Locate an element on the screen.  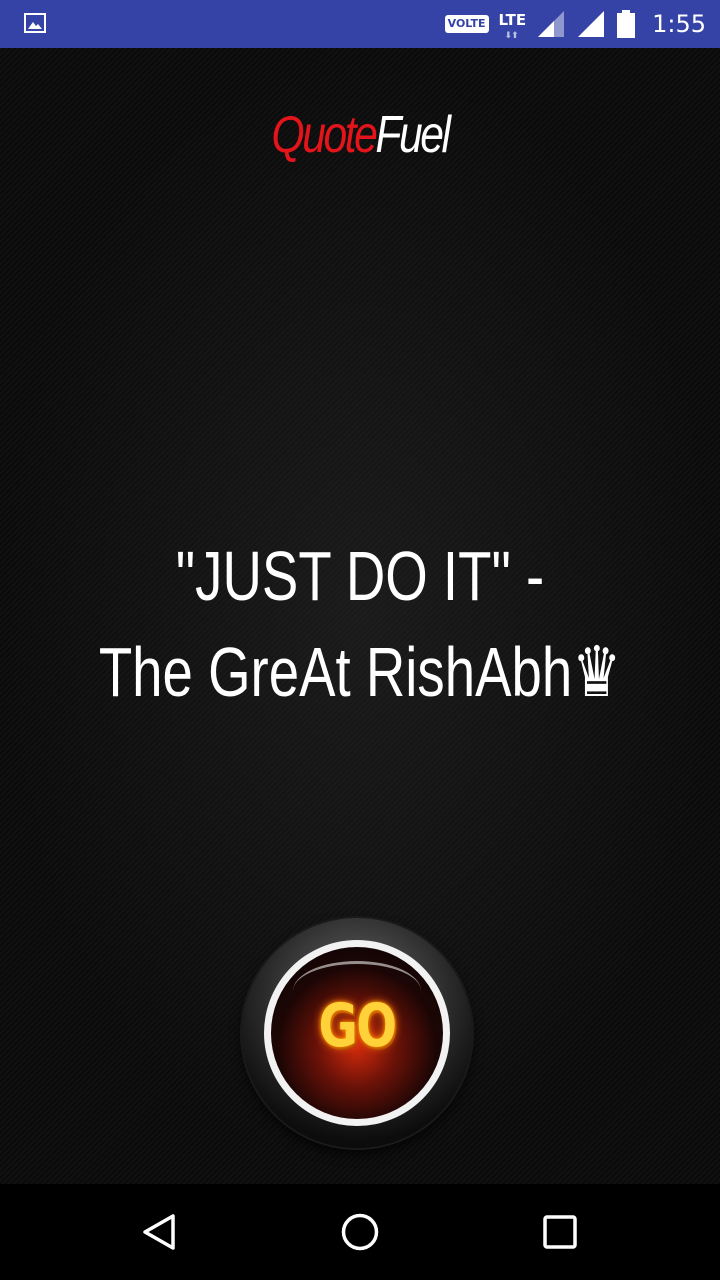
back-icon is located at coordinates (160, 1232).